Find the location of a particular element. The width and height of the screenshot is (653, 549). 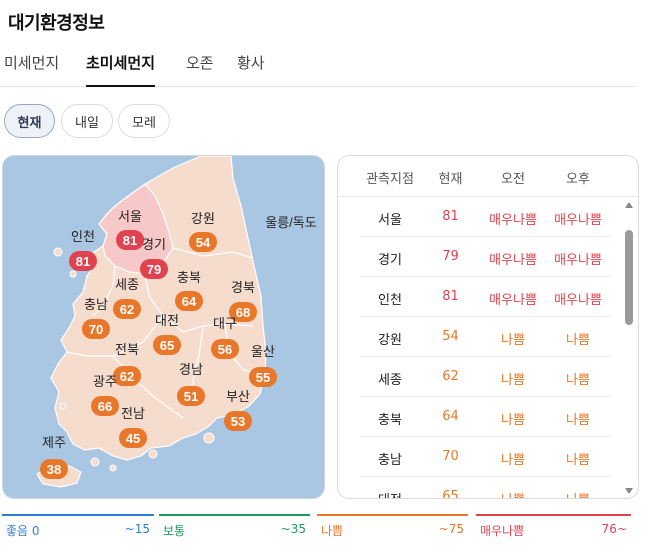

region-name-label: 충북 is located at coordinates (189, 277).